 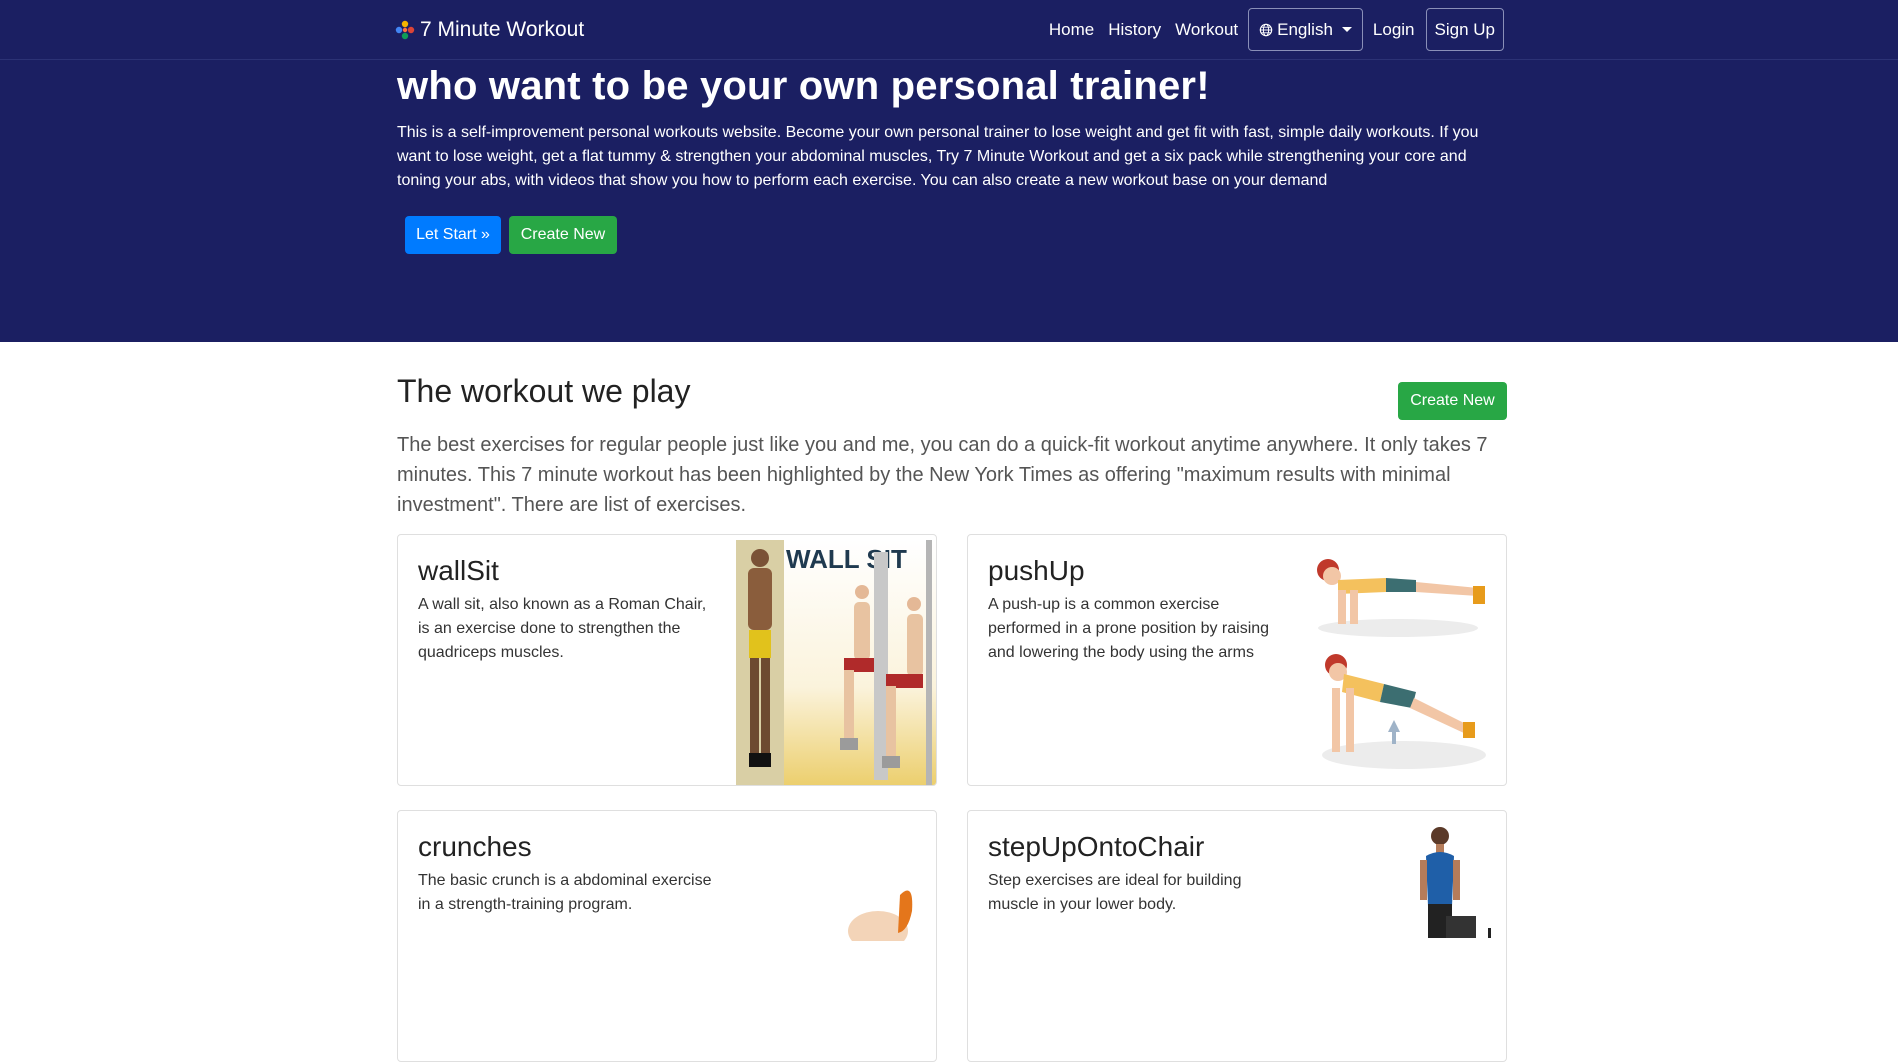 I want to click on nav-home-link: Home, so click(x=1071, y=30).